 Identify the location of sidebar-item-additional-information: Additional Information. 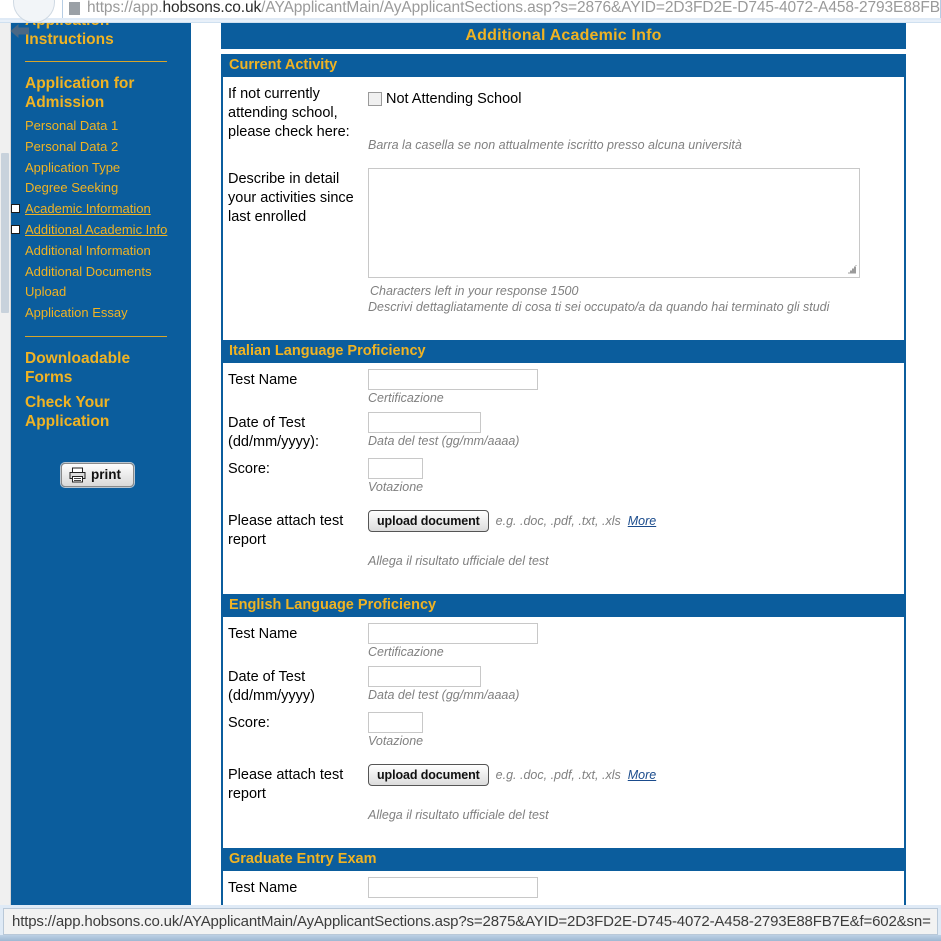
(108, 251).